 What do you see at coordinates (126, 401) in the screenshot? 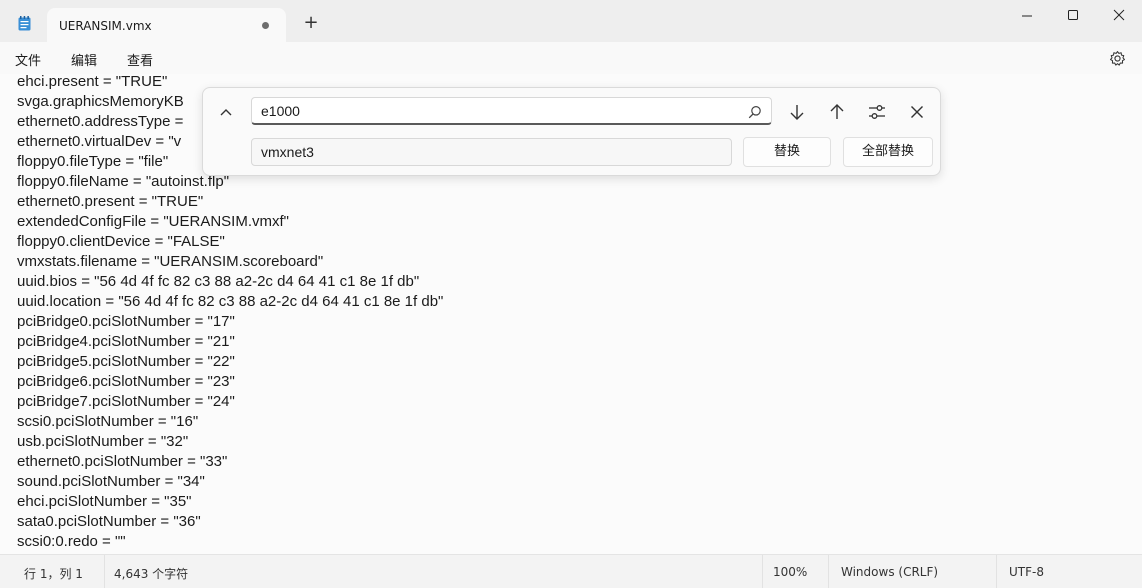
I see `text-line: pciBridge7.pciSlotNumber = "24"` at bounding box center [126, 401].